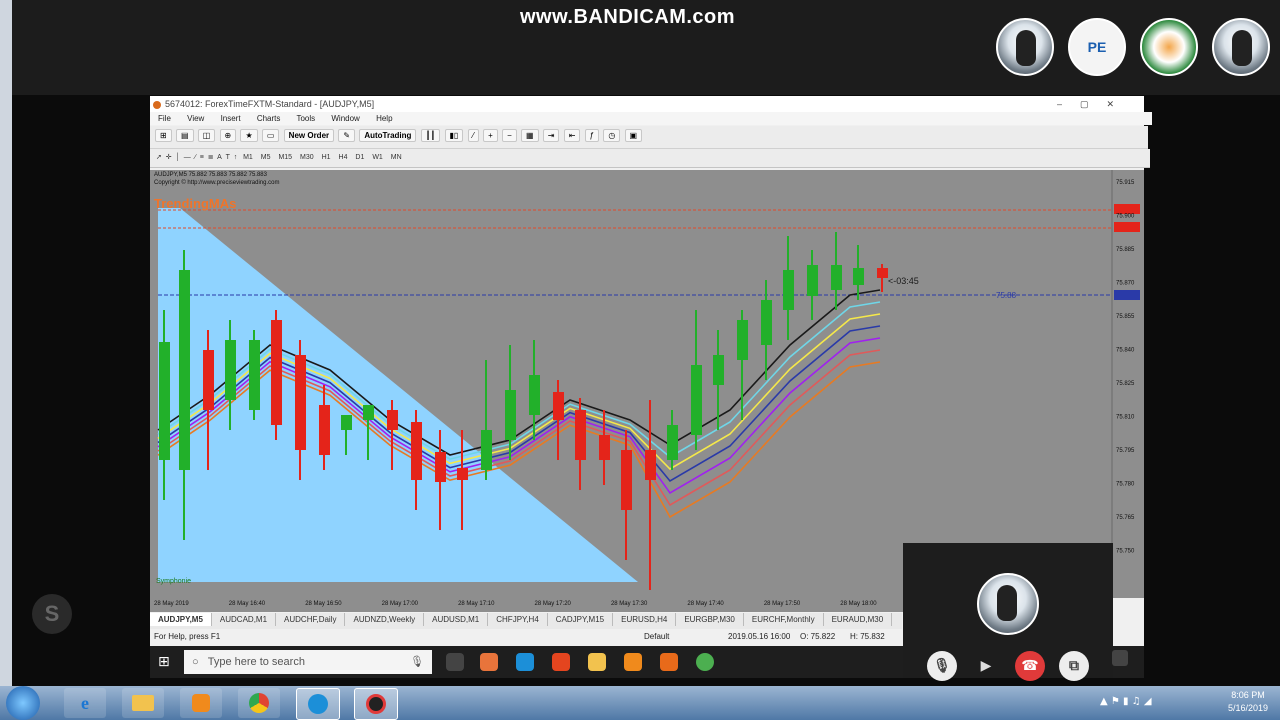  I want to click on bandicam-icon, so click(376, 704).